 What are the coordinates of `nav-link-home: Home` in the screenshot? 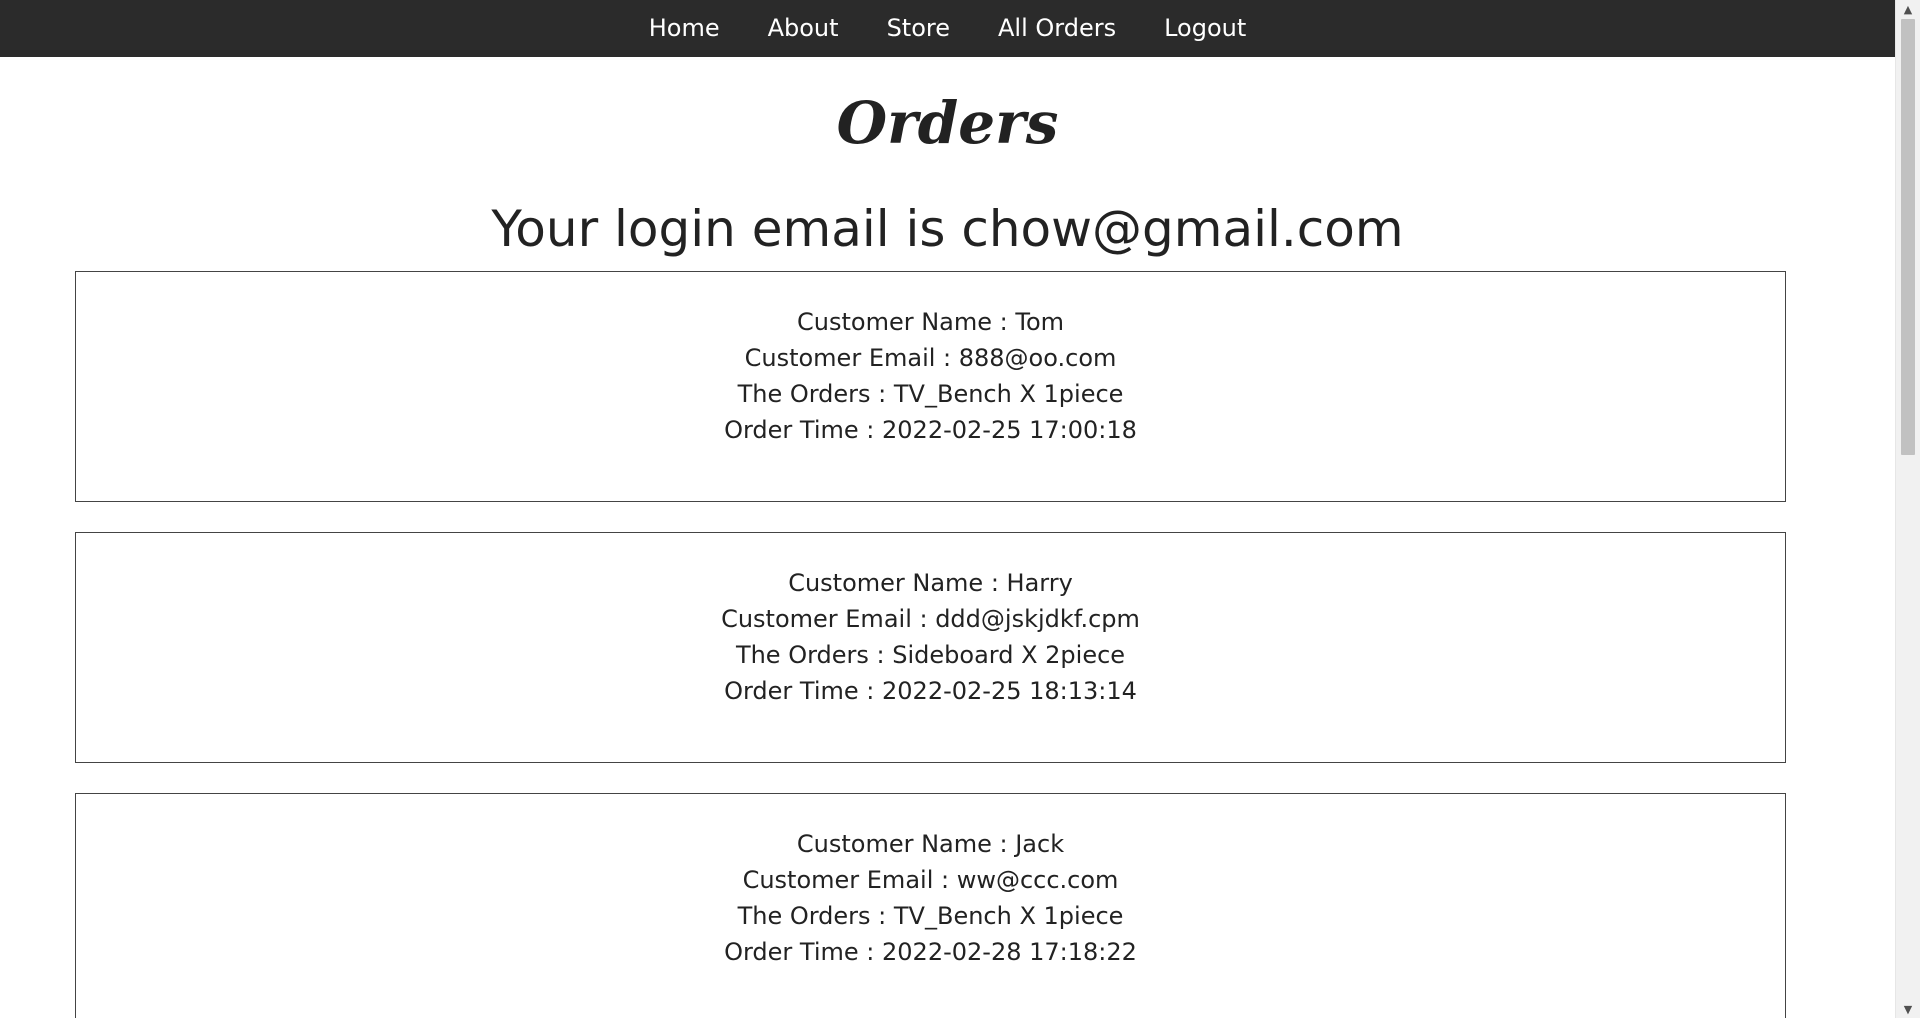 It's located at (684, 28).